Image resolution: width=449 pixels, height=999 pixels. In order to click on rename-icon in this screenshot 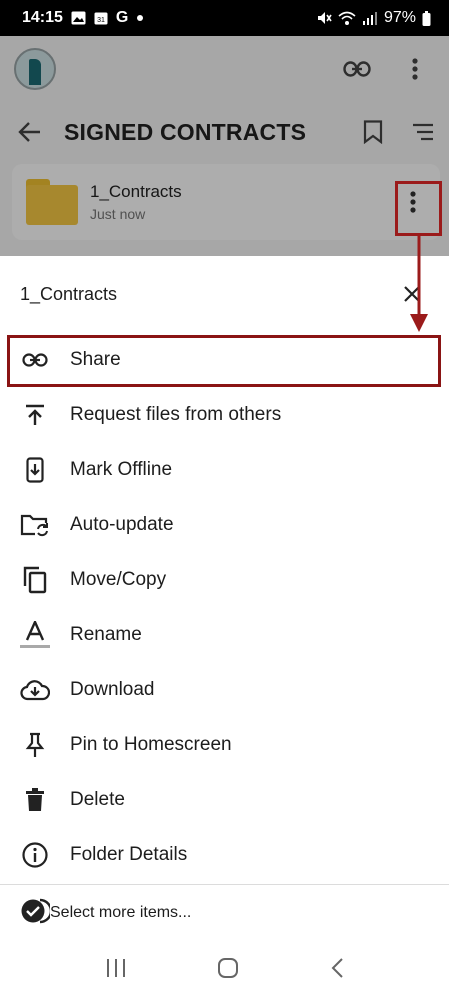, I will do `click(35, 635)`.